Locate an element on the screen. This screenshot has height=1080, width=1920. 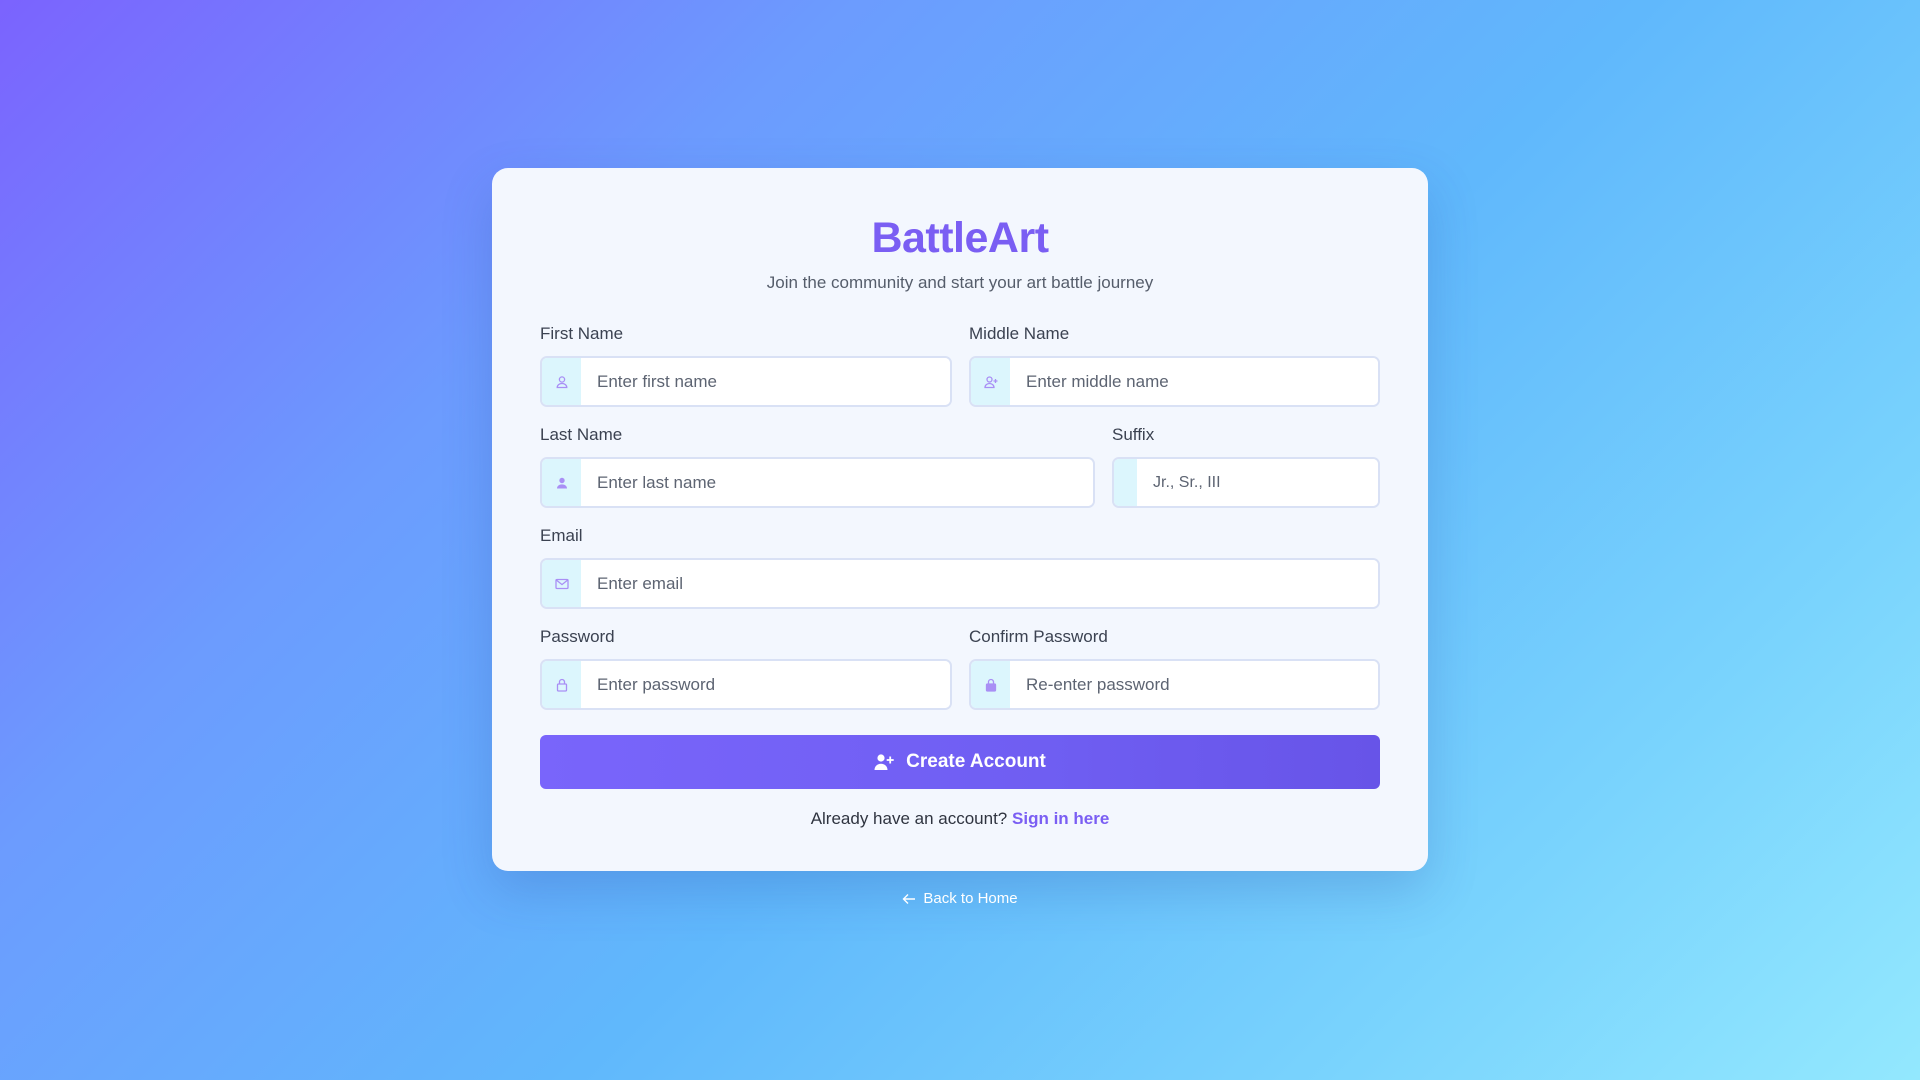
signin-row: Already have an account? Sign in here is located at coordinates (960, 819).